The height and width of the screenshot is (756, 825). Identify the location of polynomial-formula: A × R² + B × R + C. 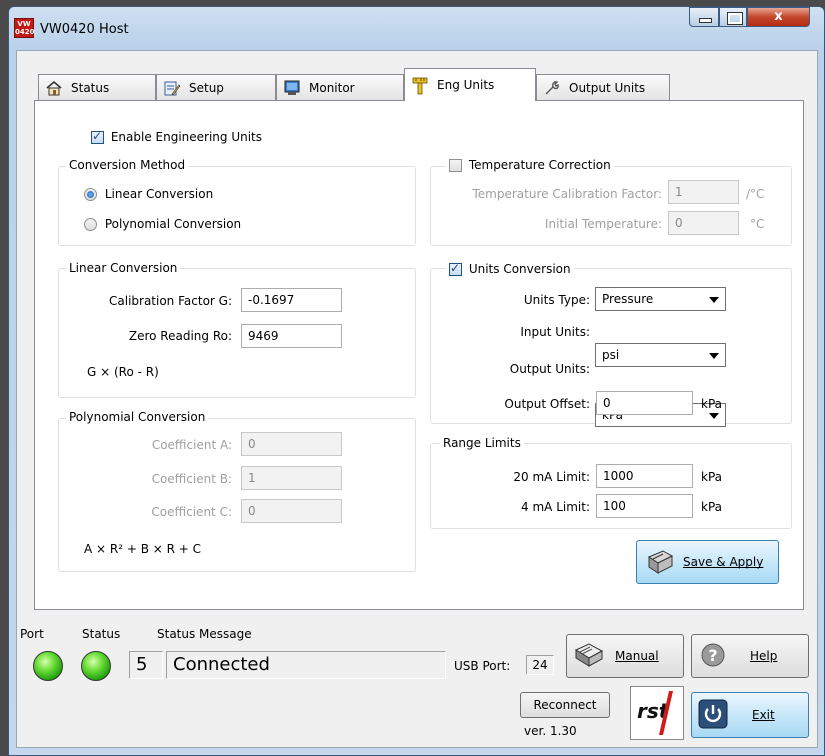
(143, 549).